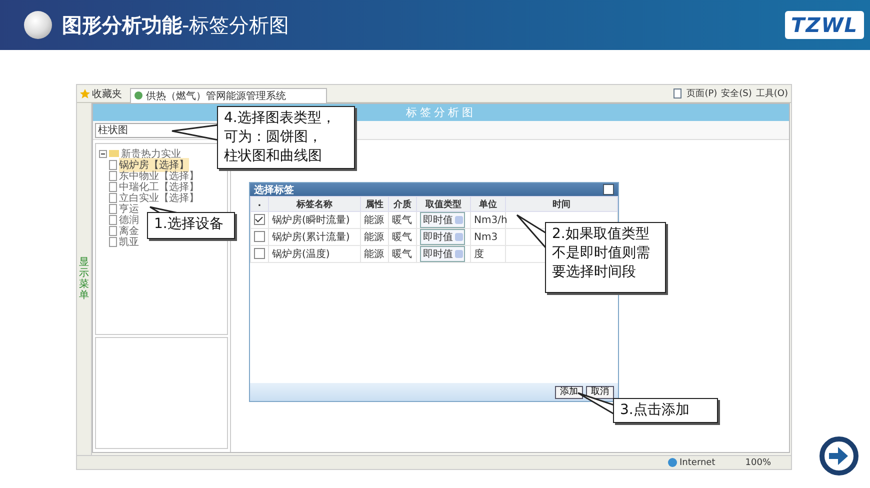 This screenshot has width=870, height=488. I want to click on next-arrow-button, so click(839, 456).